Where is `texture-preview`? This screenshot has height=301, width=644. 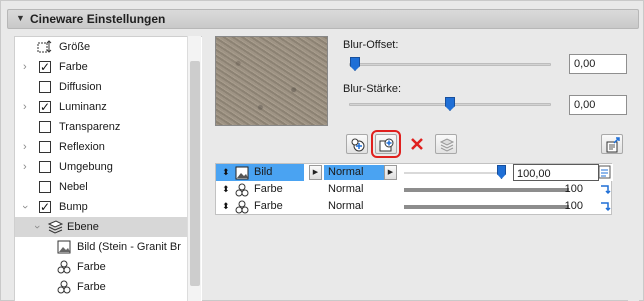 texture-preview is located at coordinates (271, 81).